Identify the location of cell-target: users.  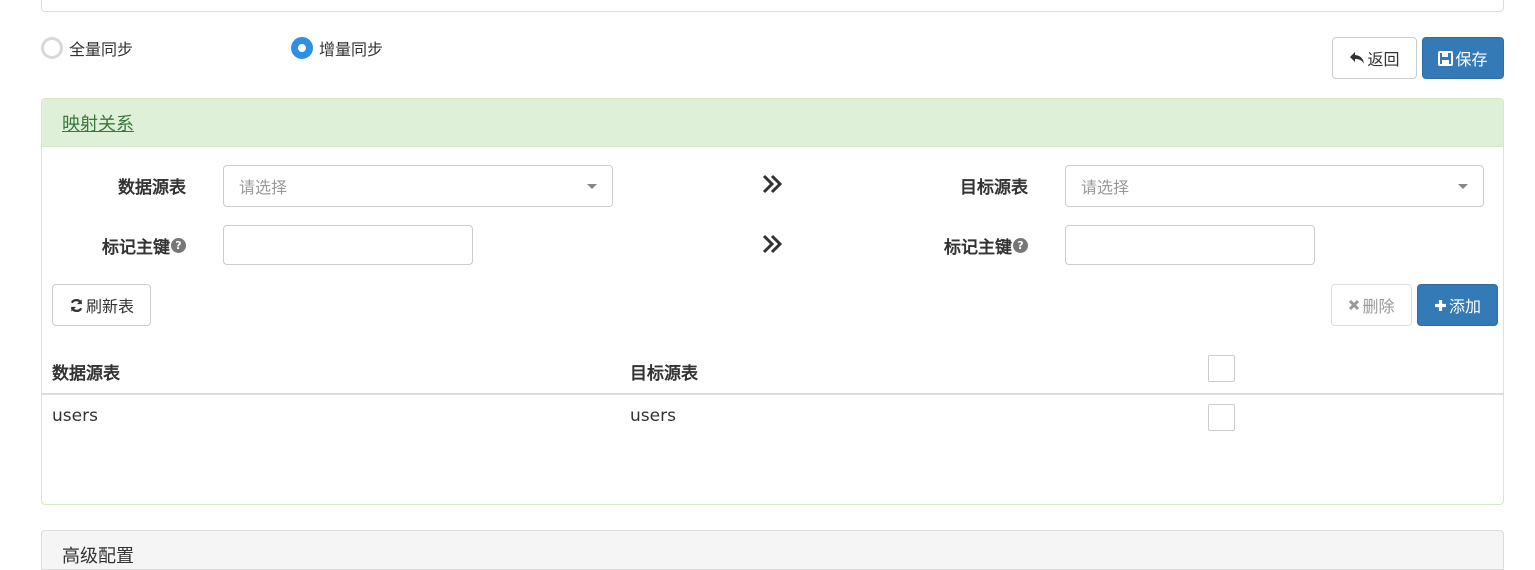
(653, 416).